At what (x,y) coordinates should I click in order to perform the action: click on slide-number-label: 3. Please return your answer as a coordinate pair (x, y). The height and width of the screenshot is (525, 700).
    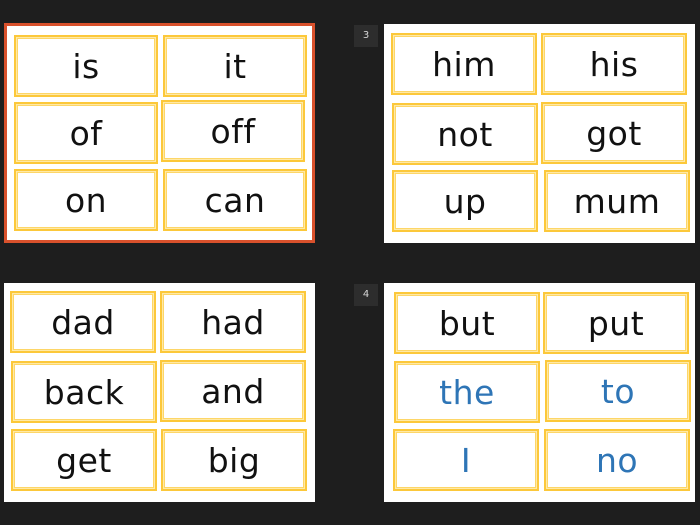
    Looking at the image, I should click on (366, 36).